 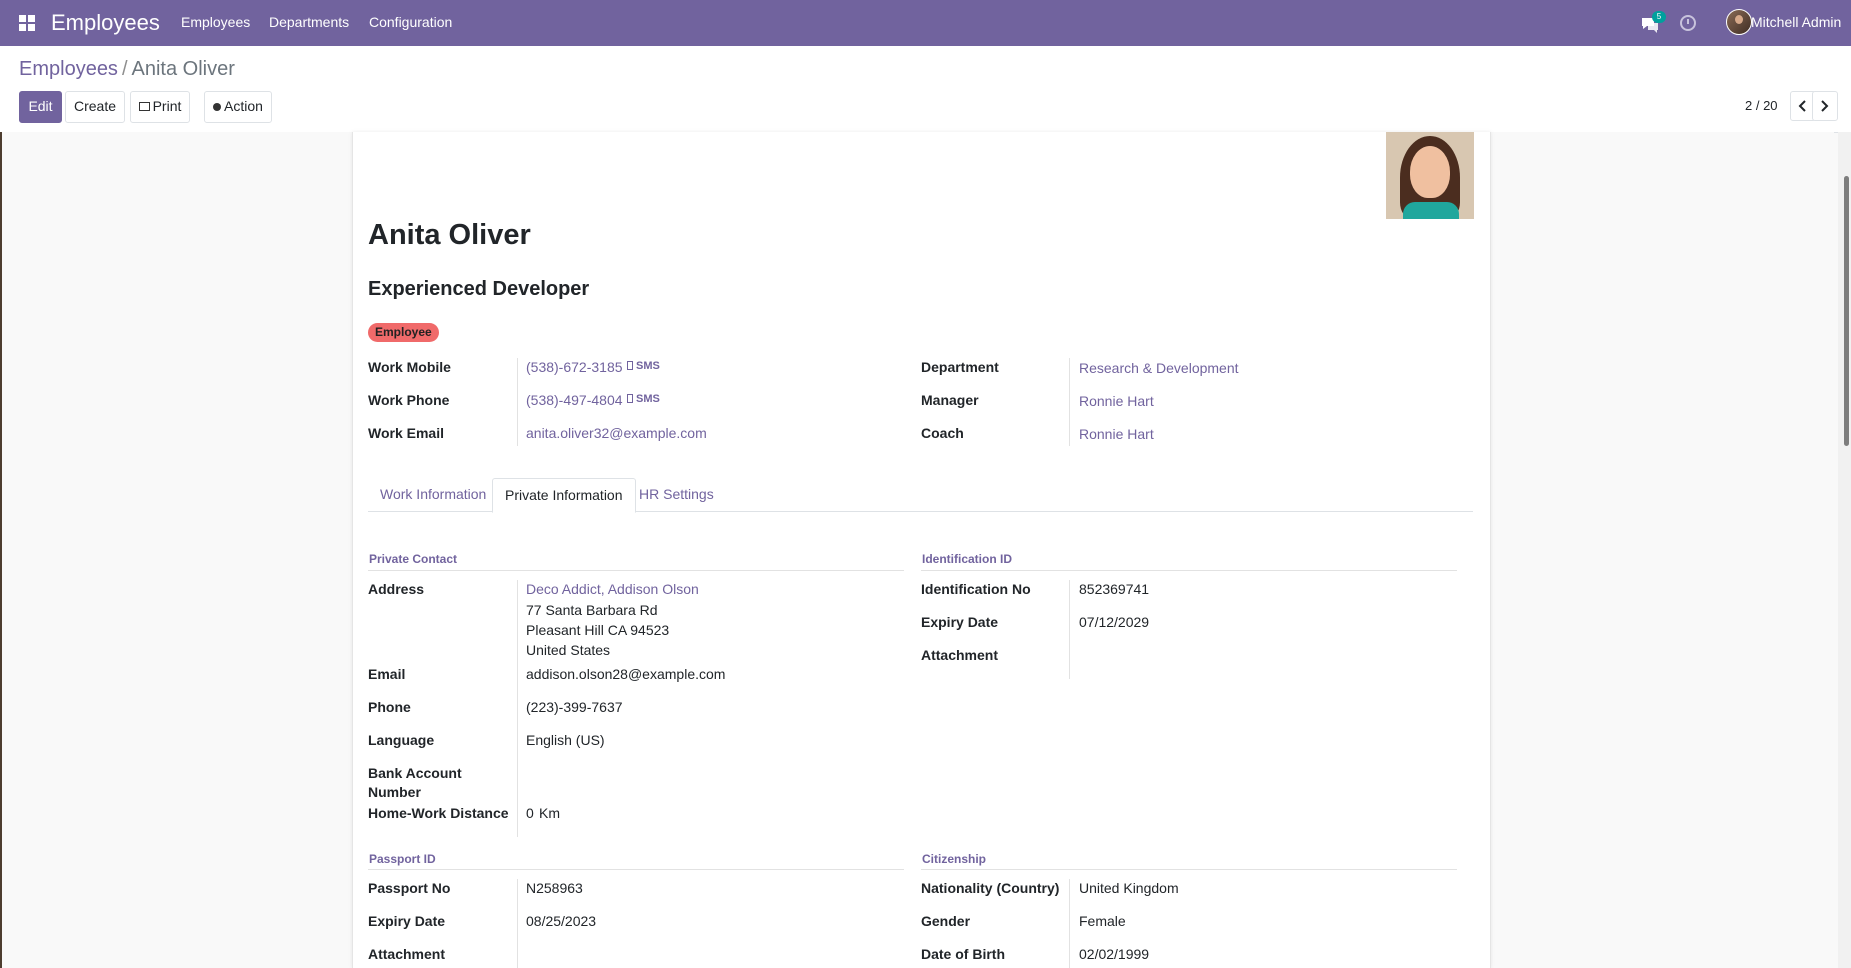 What do you see at coordinates (616, 433) in the screenshot?
I see `work-email-value: anita.oliver32@example.com` at bounding box center [616, 433].